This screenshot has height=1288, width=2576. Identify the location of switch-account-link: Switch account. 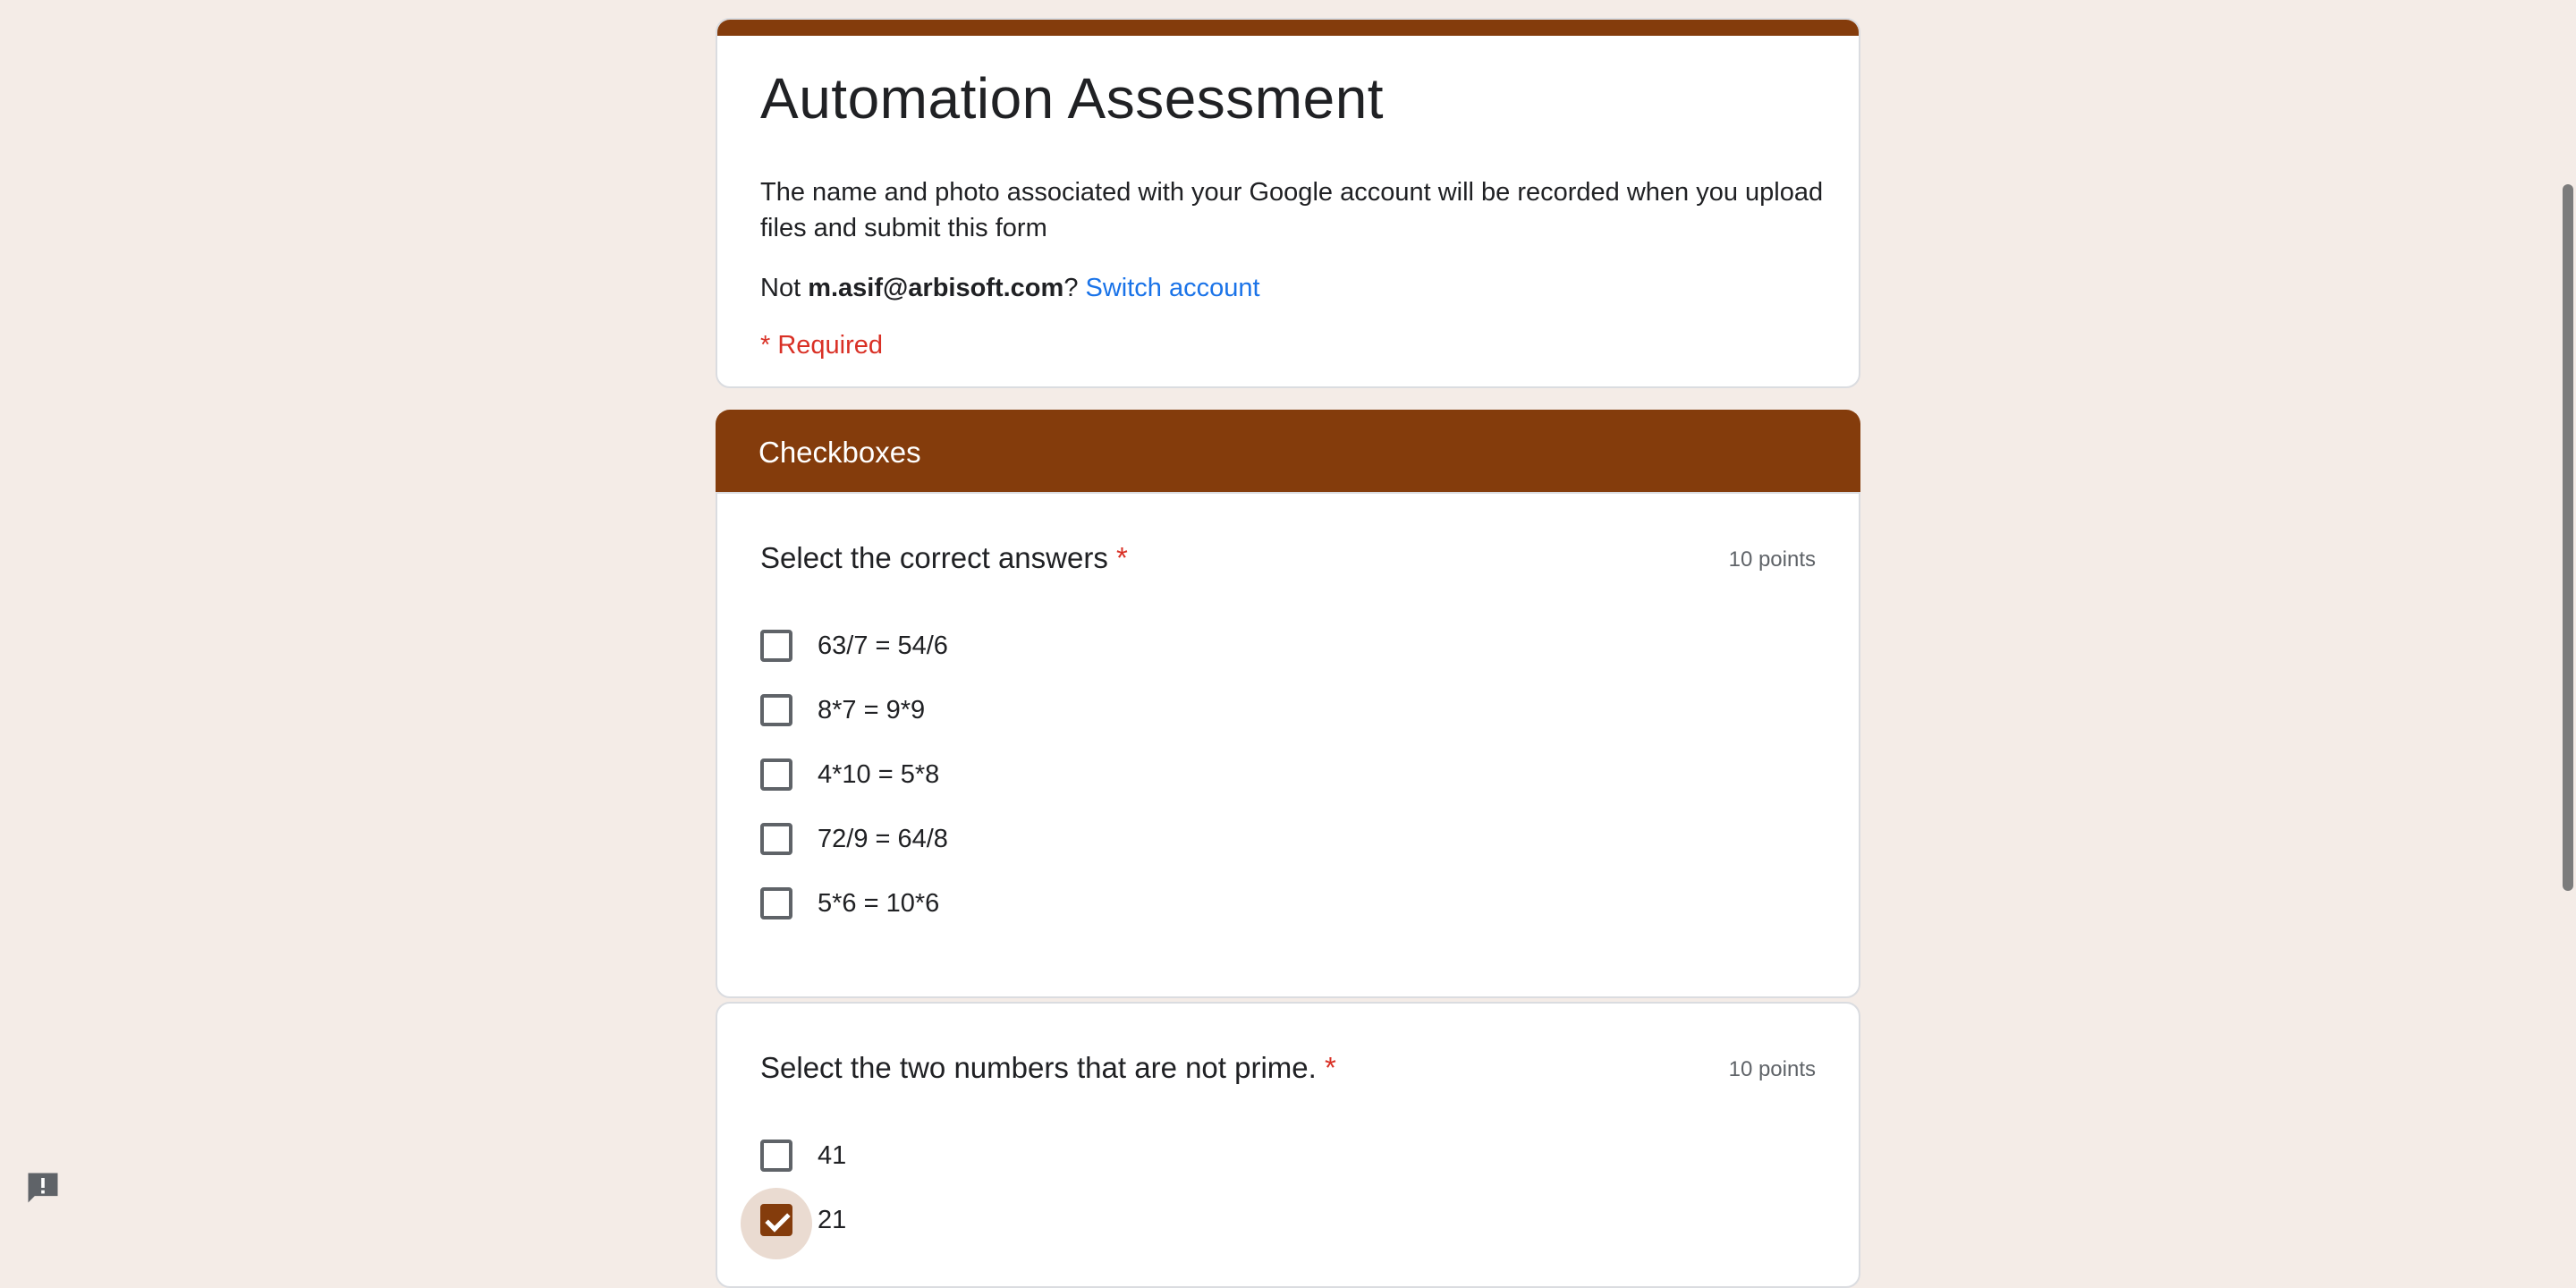
(1173, 288).